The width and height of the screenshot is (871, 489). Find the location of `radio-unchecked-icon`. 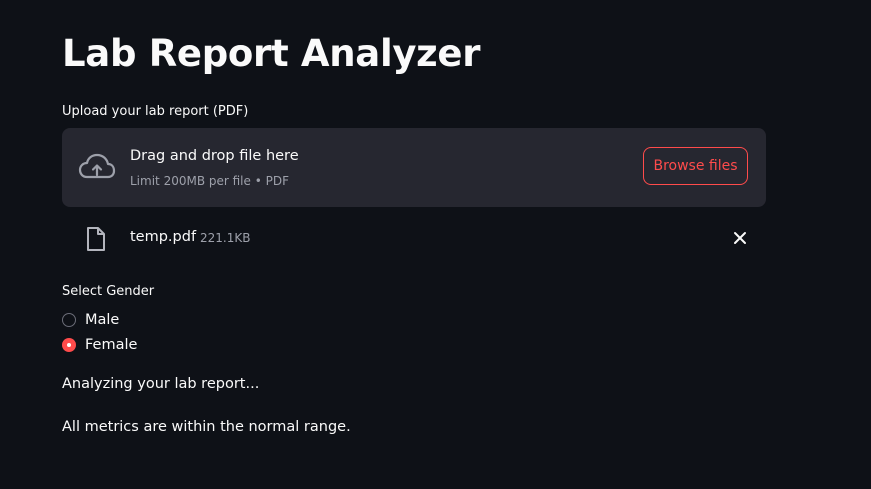

radio-unchecked-icon is located at coordinates (69, 320).